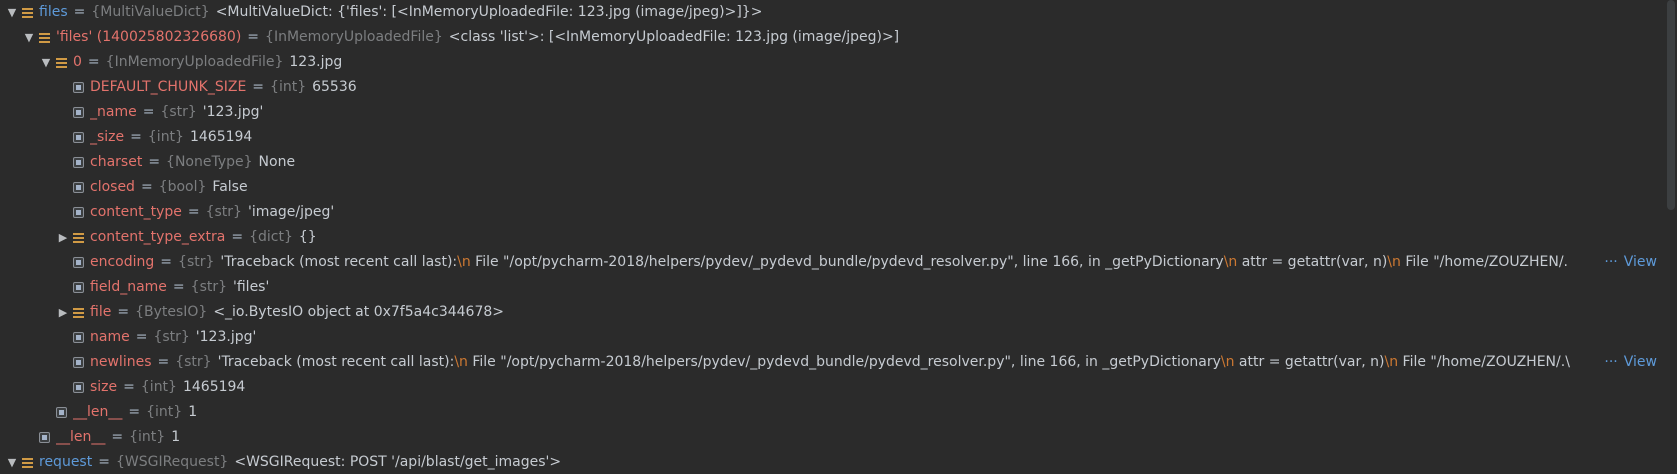  I want to click on variable-value: '123.jpg', so click(226, 337).